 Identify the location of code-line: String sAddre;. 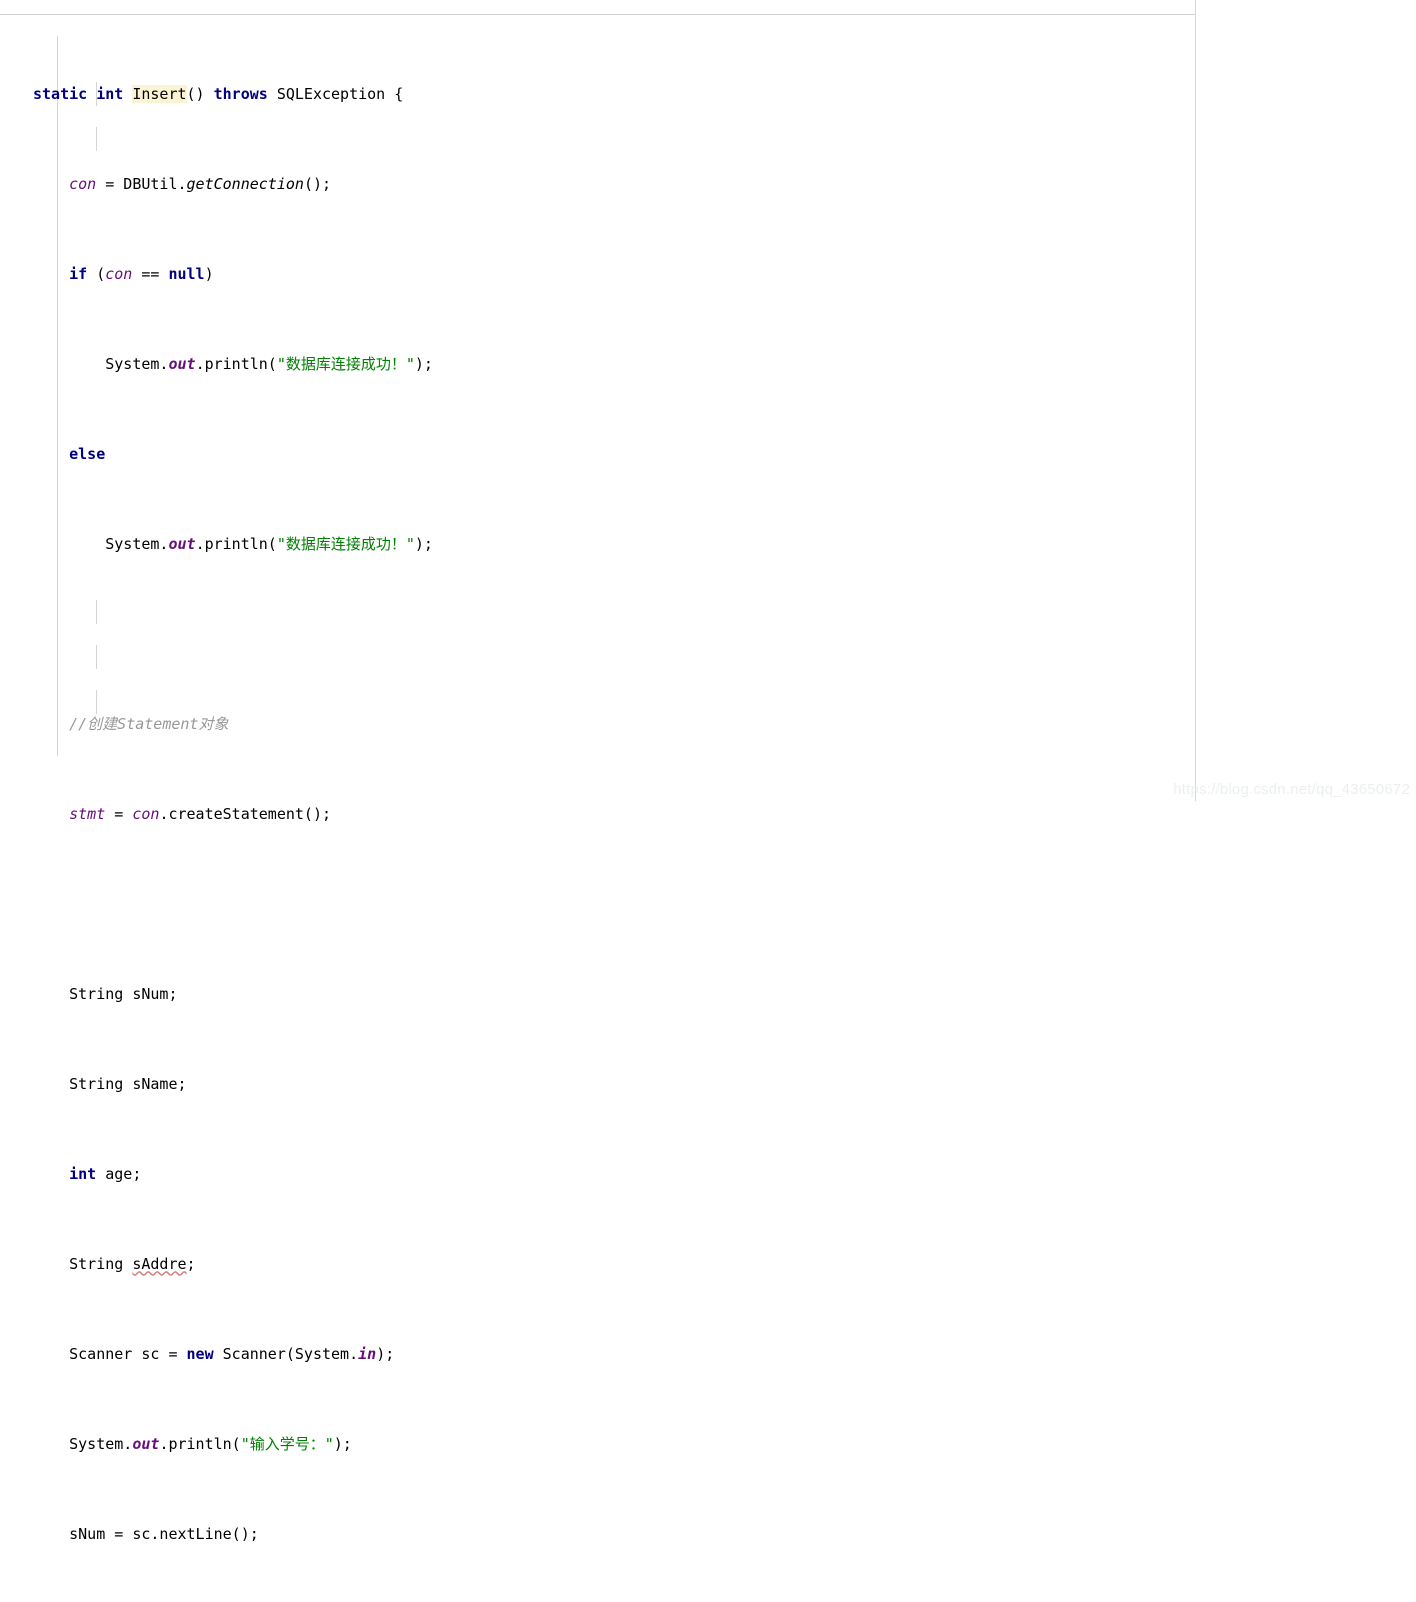
(651, 1264).